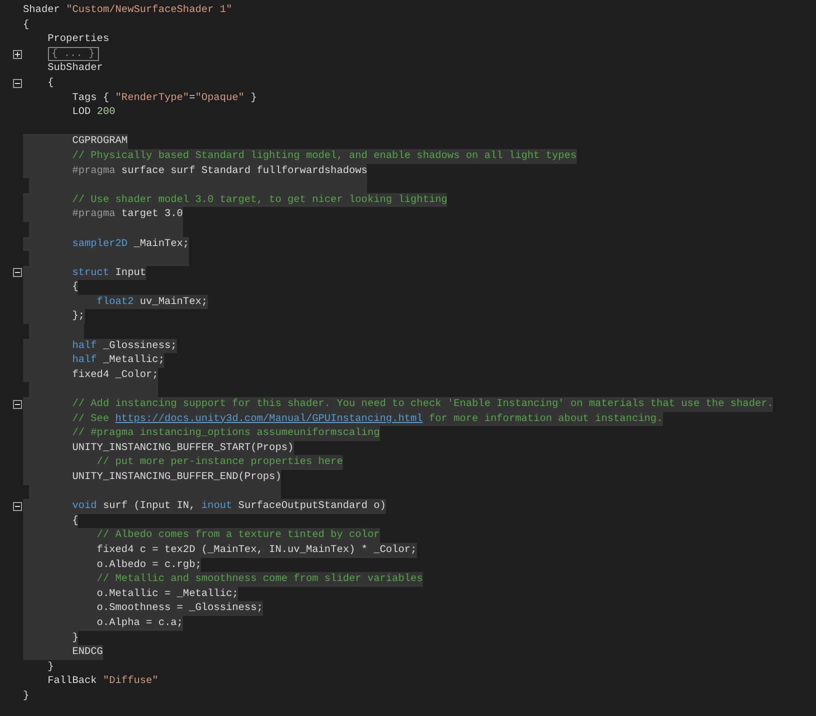 The height and width of the screenshot is (716, 816). What do you see at coordinates (102, 681) in the screenshot?
I see `code-line: FallBack "Diffuse"` at bounding box center [102, 681].